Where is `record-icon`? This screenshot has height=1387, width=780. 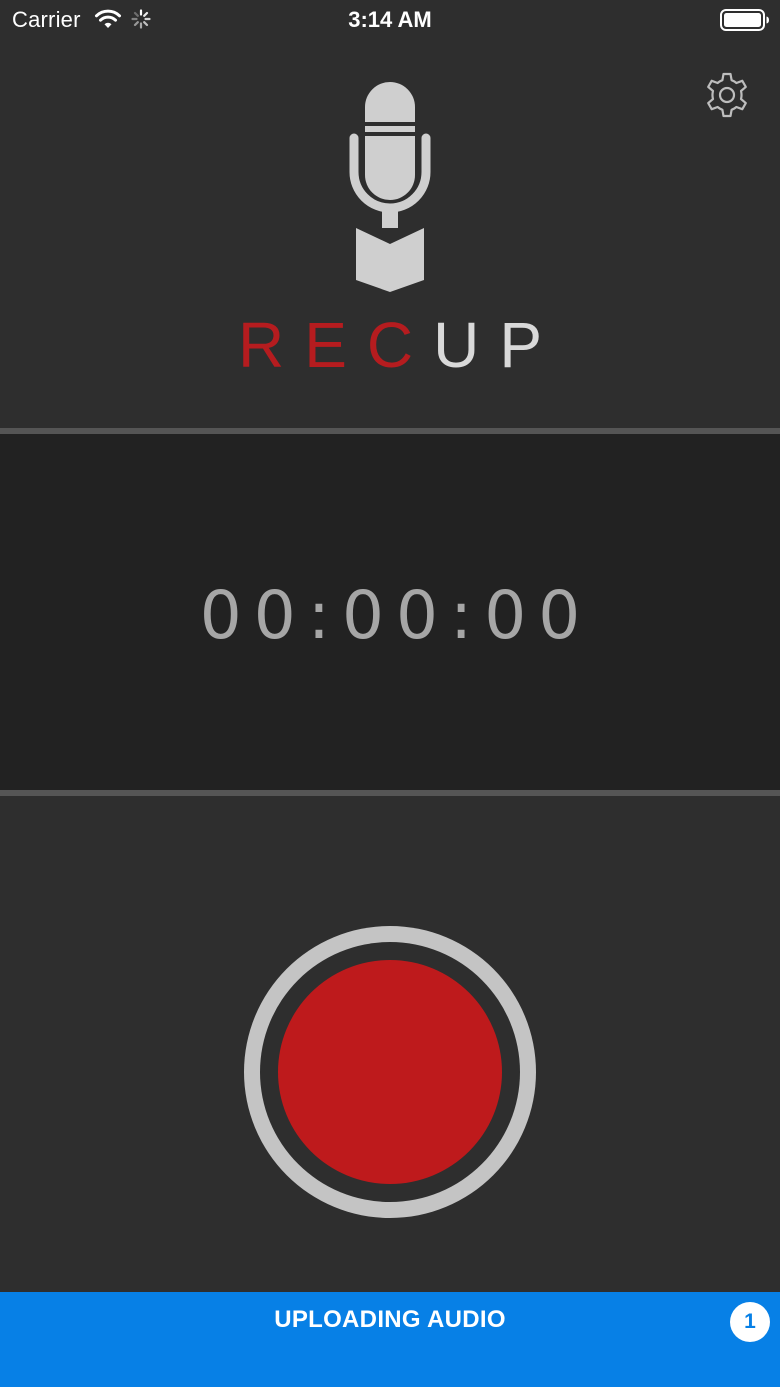 record-icon is located at coordinates (390, 1072).